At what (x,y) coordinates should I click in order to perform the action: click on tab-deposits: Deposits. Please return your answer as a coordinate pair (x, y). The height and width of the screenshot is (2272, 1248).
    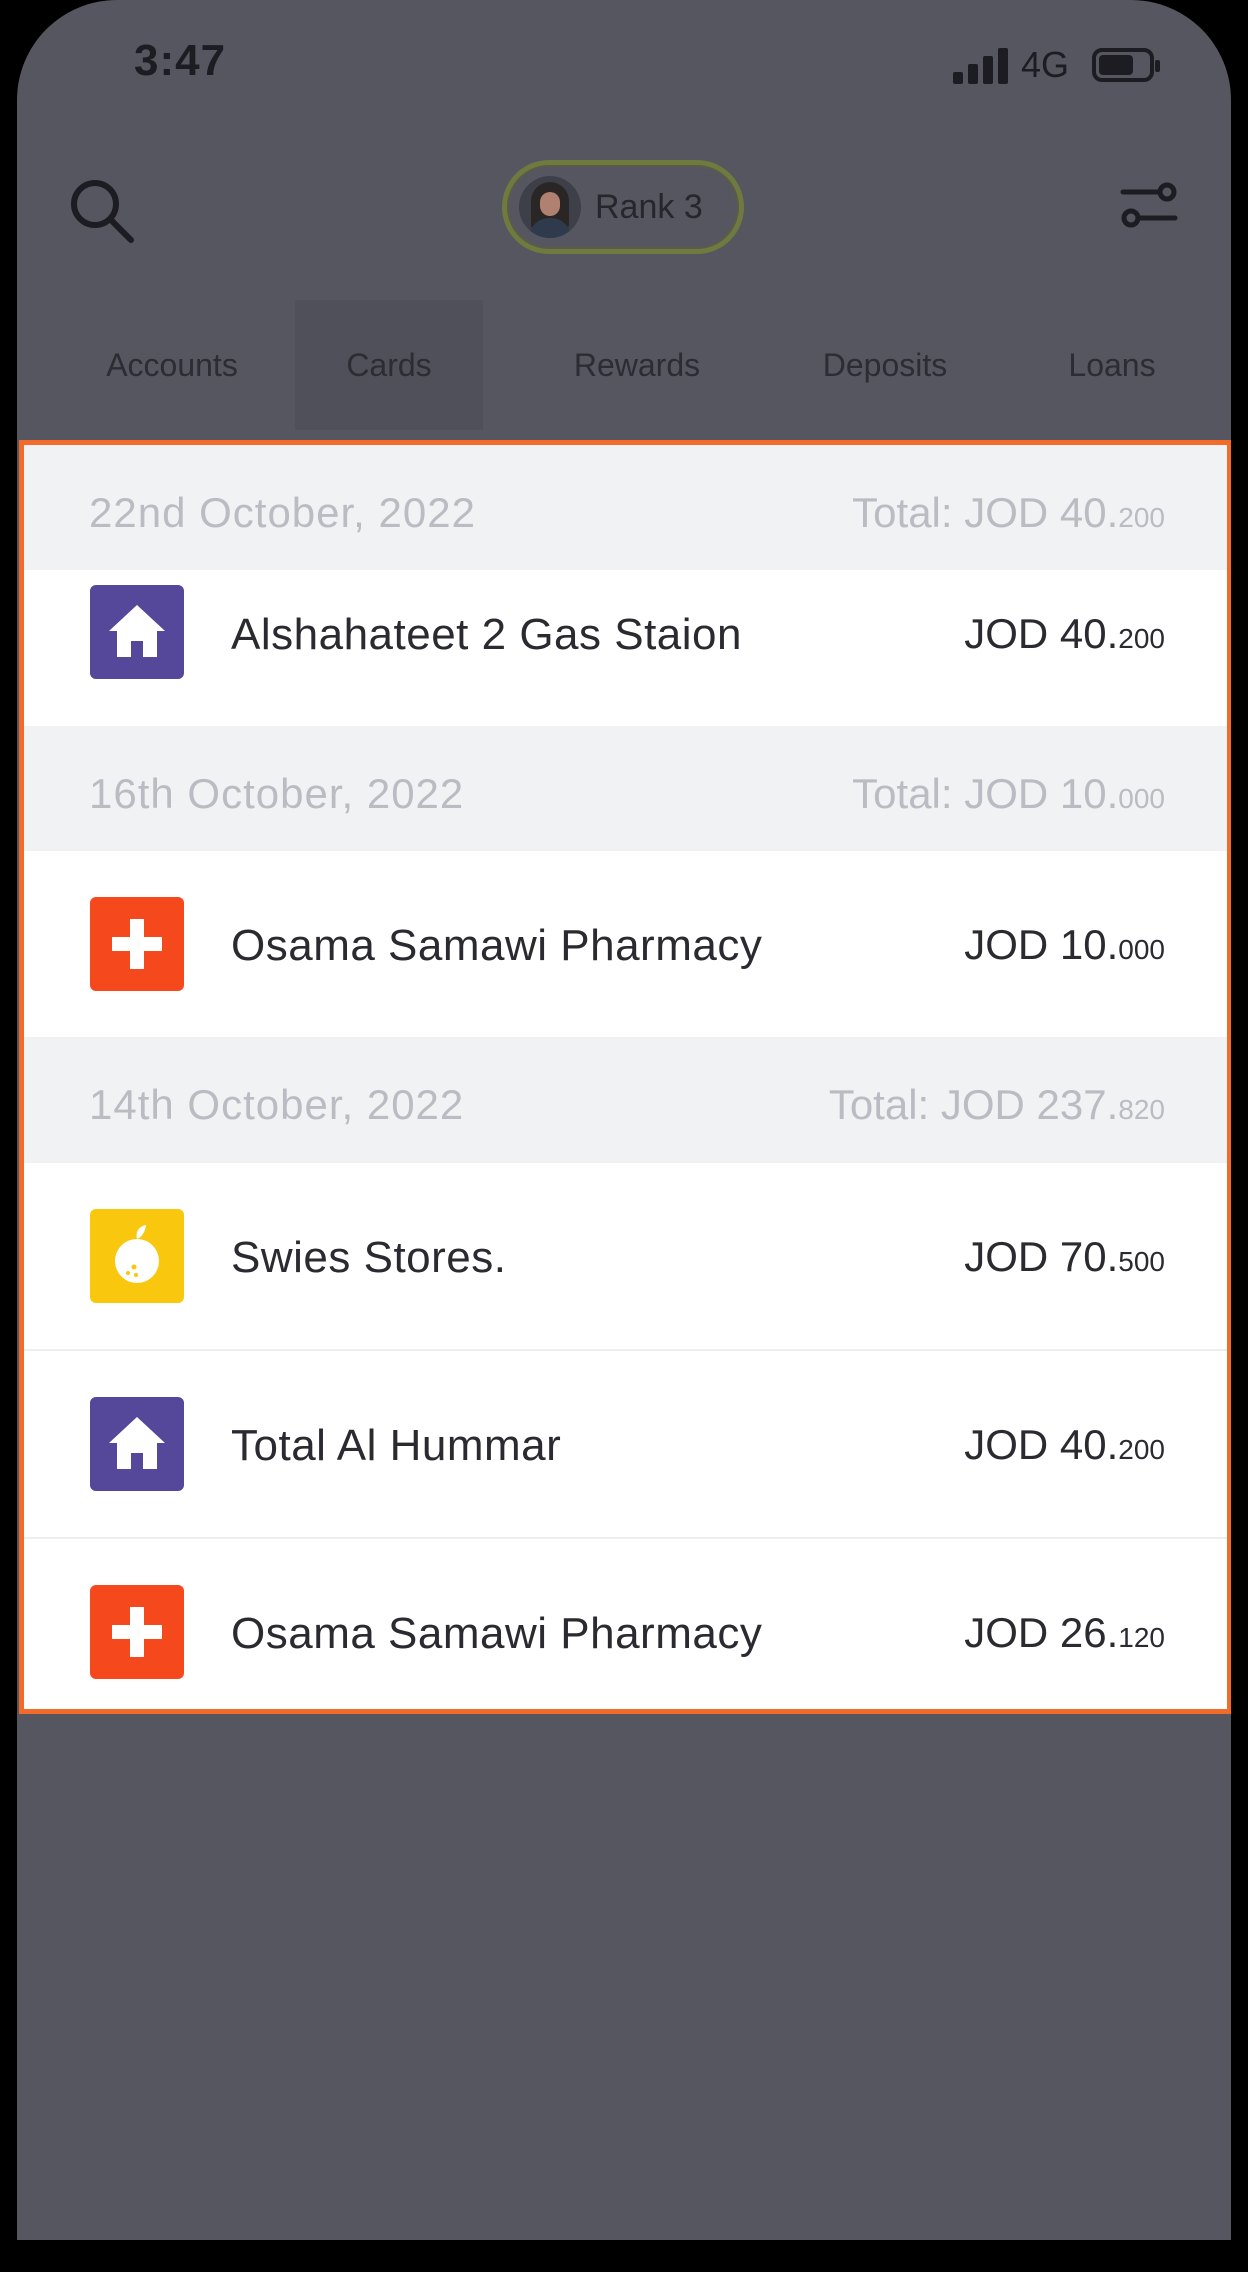
    Looking at the image, I should click on (885, 365).